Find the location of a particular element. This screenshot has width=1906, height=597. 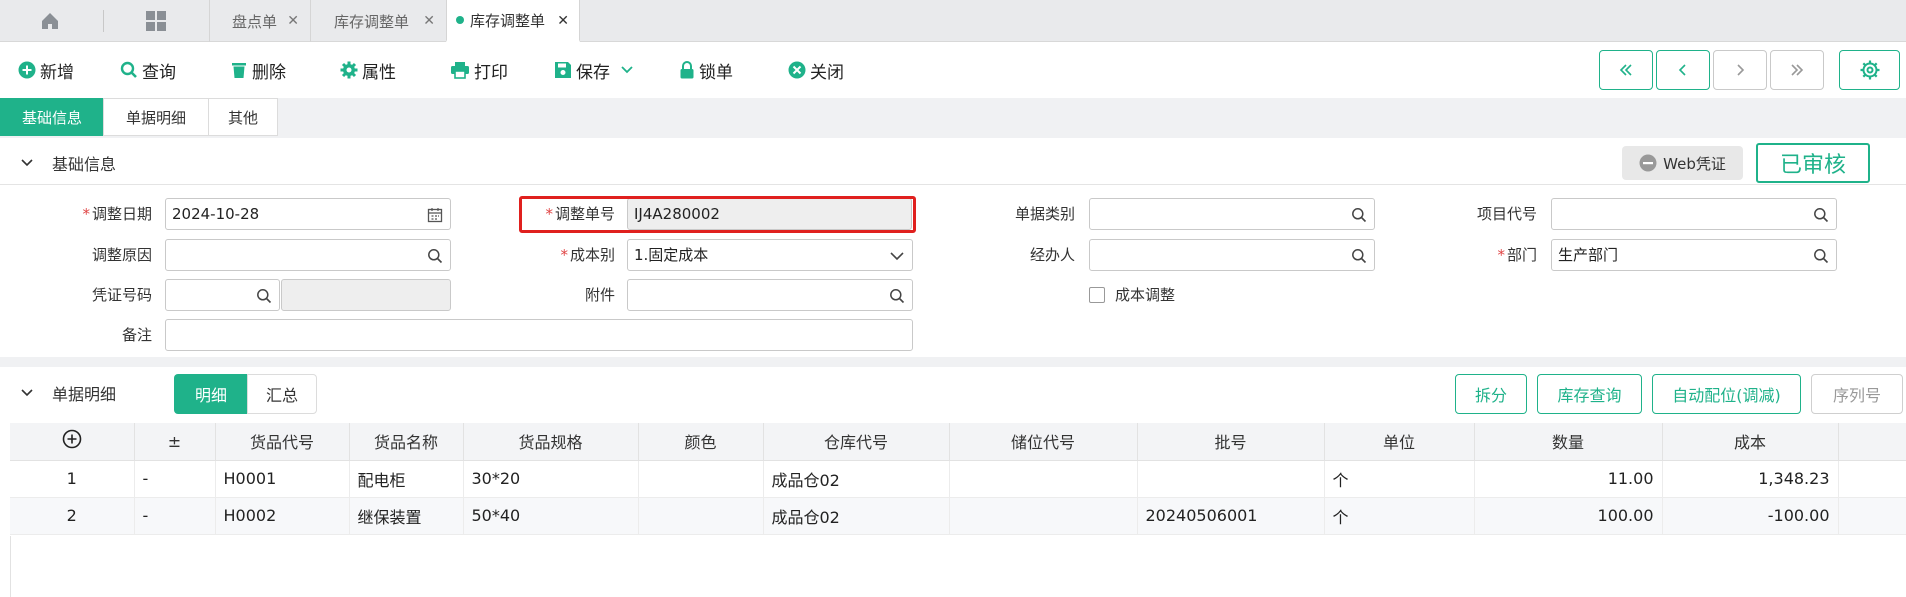

doc-type-field is located at coordinates (1232, 214).